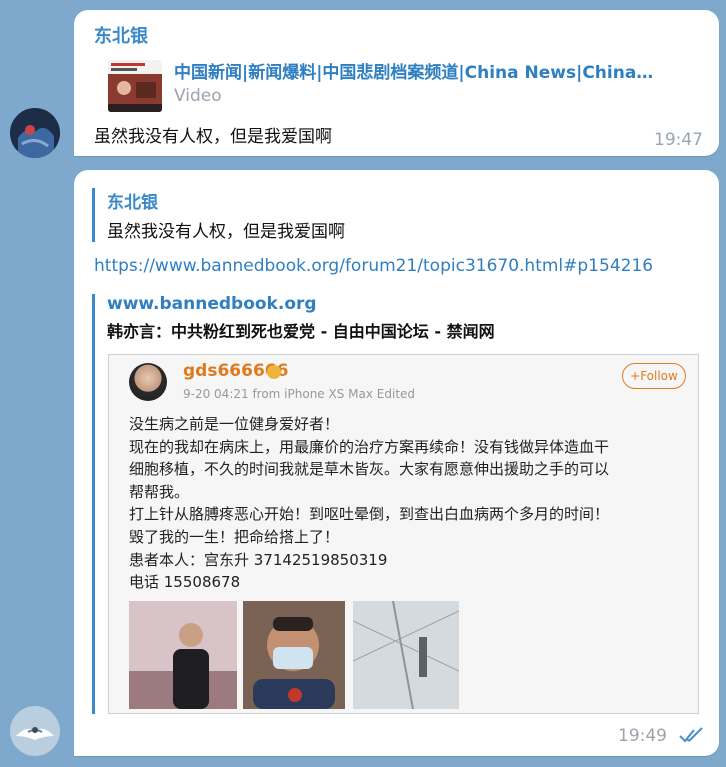 The width and height of the screenshot is (726, 767). I want to click on message-time: 19:47, so click(678, 140).